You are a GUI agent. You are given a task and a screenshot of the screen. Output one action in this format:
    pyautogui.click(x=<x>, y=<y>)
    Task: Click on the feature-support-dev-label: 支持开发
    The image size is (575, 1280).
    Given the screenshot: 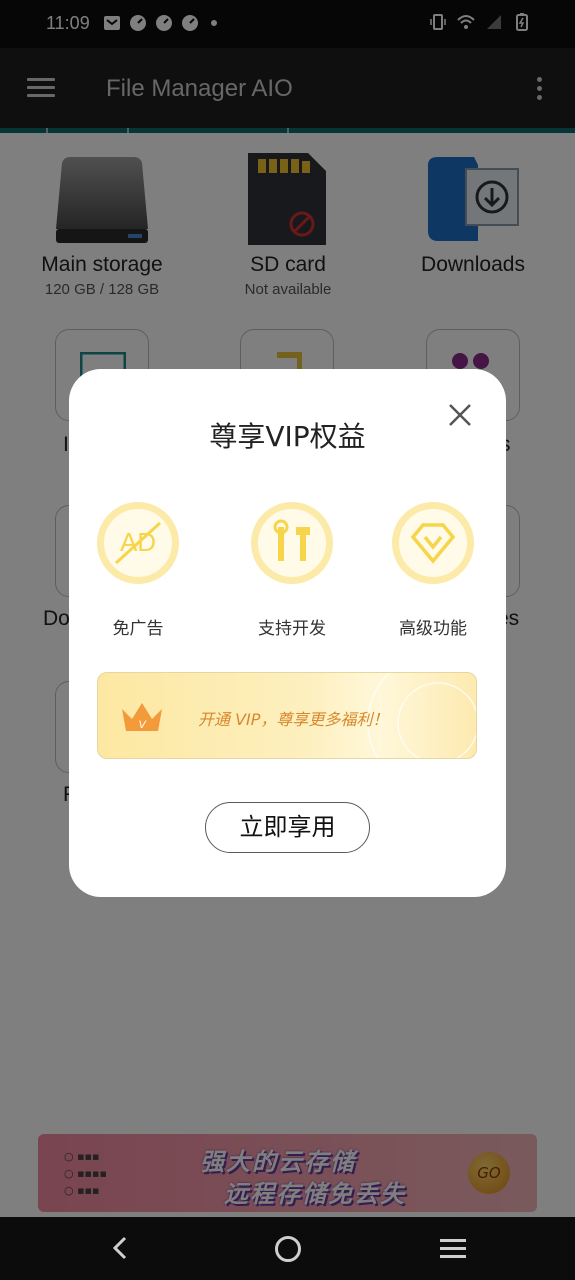 What is the action you would take?
    pyautogui.click(x=292, y=629)
    